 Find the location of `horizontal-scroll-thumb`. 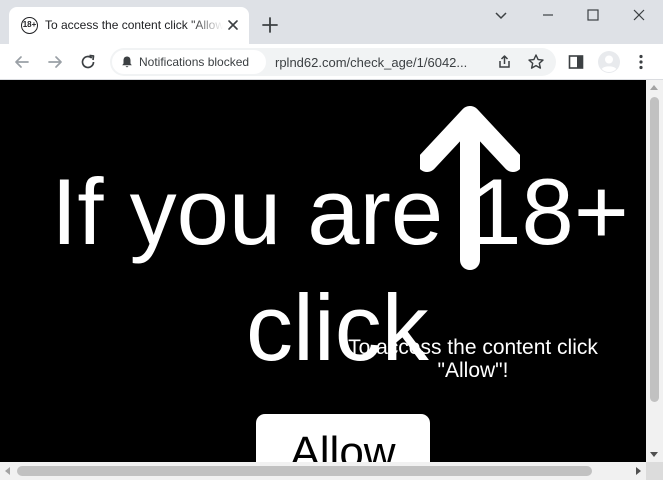

horizontal-scroll-thumb is located at coordinates (304, 471).